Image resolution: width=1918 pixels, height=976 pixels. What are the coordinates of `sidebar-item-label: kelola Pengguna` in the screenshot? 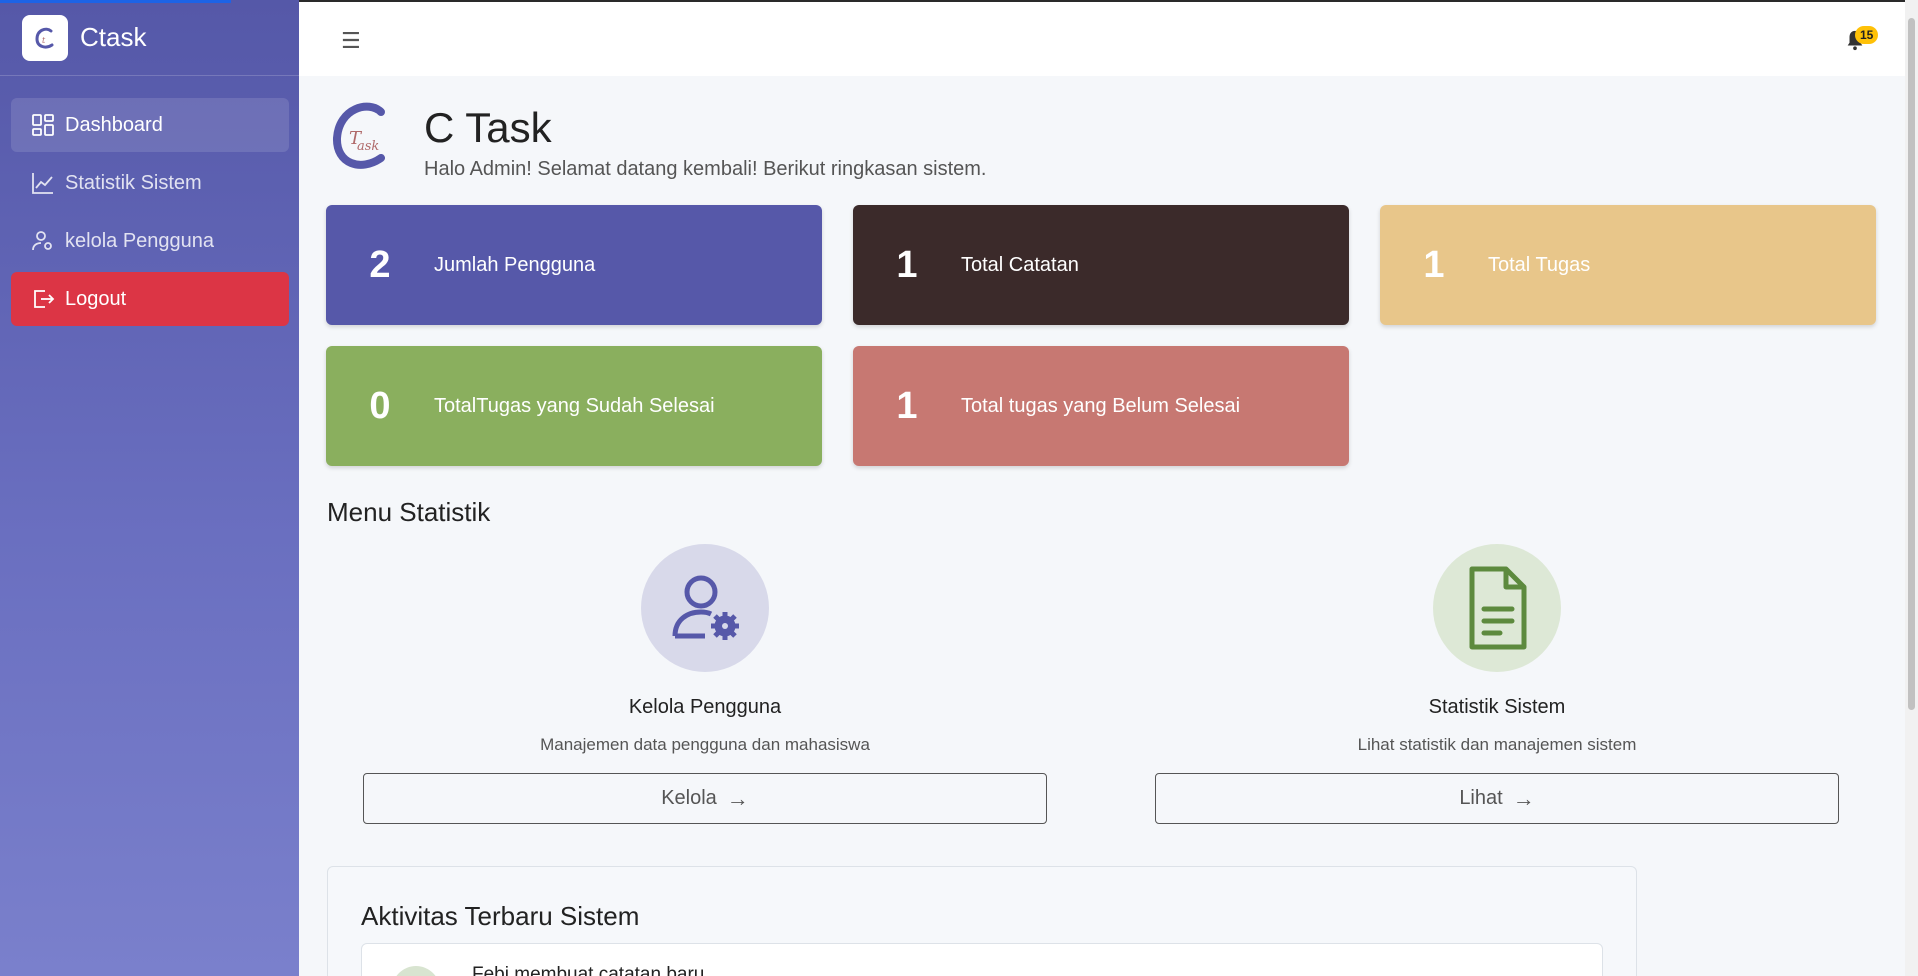 It's located at (140, 240).